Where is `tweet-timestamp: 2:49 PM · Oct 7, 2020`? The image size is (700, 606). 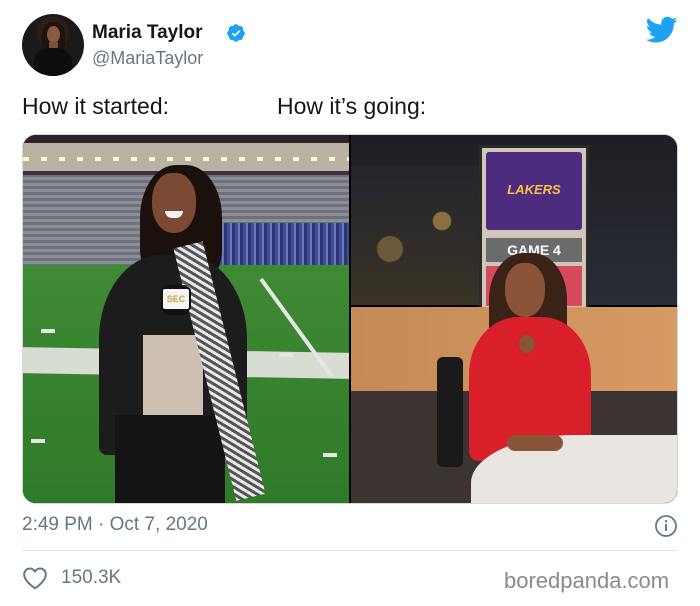 tweet-timestamp: 2:49 PM · Oct 7, 2020 is located at coordinates (115, 525).